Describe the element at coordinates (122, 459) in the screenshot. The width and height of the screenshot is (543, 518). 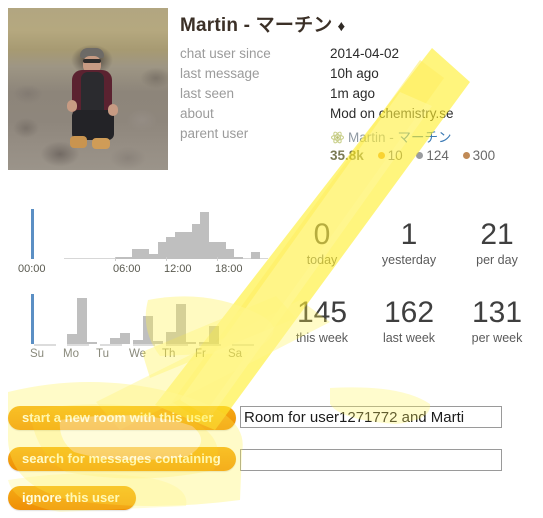
I see `search-messages-button: search for messages containing` at that location.